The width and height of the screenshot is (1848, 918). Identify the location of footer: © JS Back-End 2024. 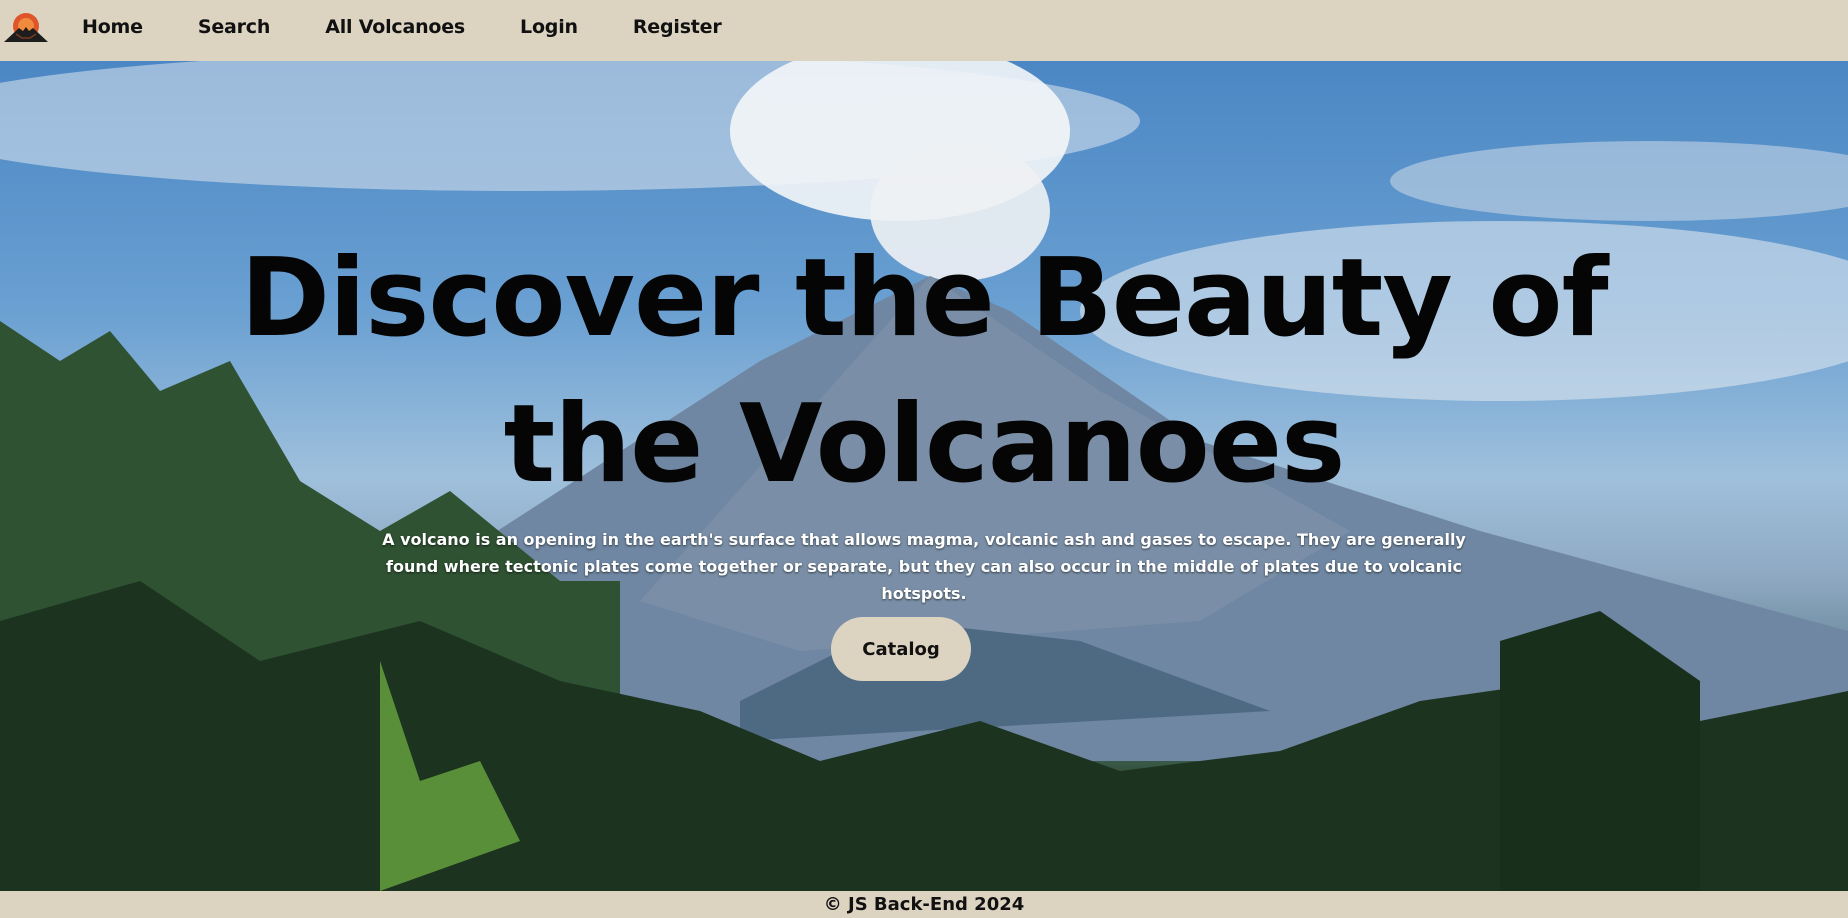
(924, 904).